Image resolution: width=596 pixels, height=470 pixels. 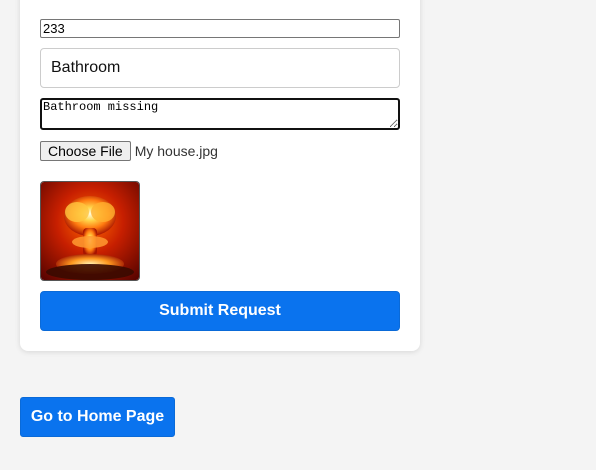 What do you see at coordinates (220, 68) in the screenshot?
I see `room-select: Bathroom` at bounding box center [220, 68].